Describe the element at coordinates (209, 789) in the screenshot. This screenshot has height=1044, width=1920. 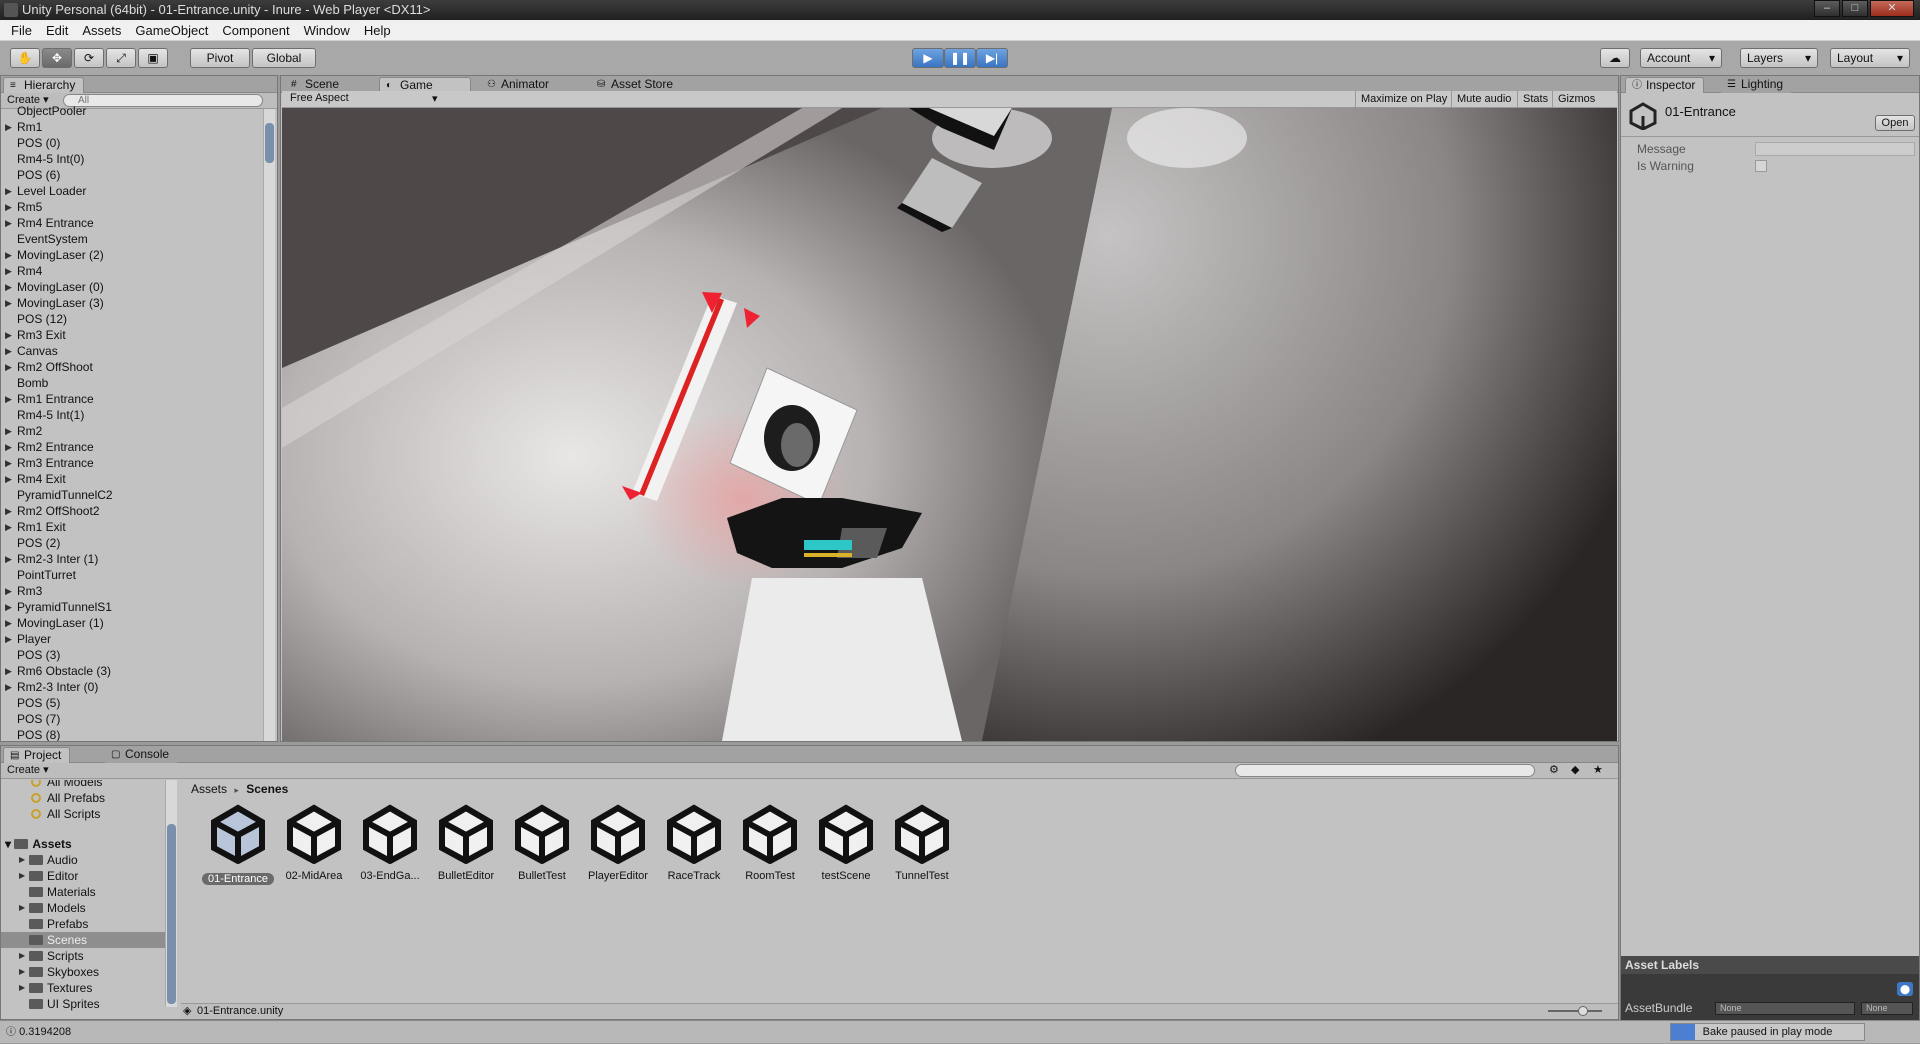
I see `breadcrumb-assets: Assets` at that location.